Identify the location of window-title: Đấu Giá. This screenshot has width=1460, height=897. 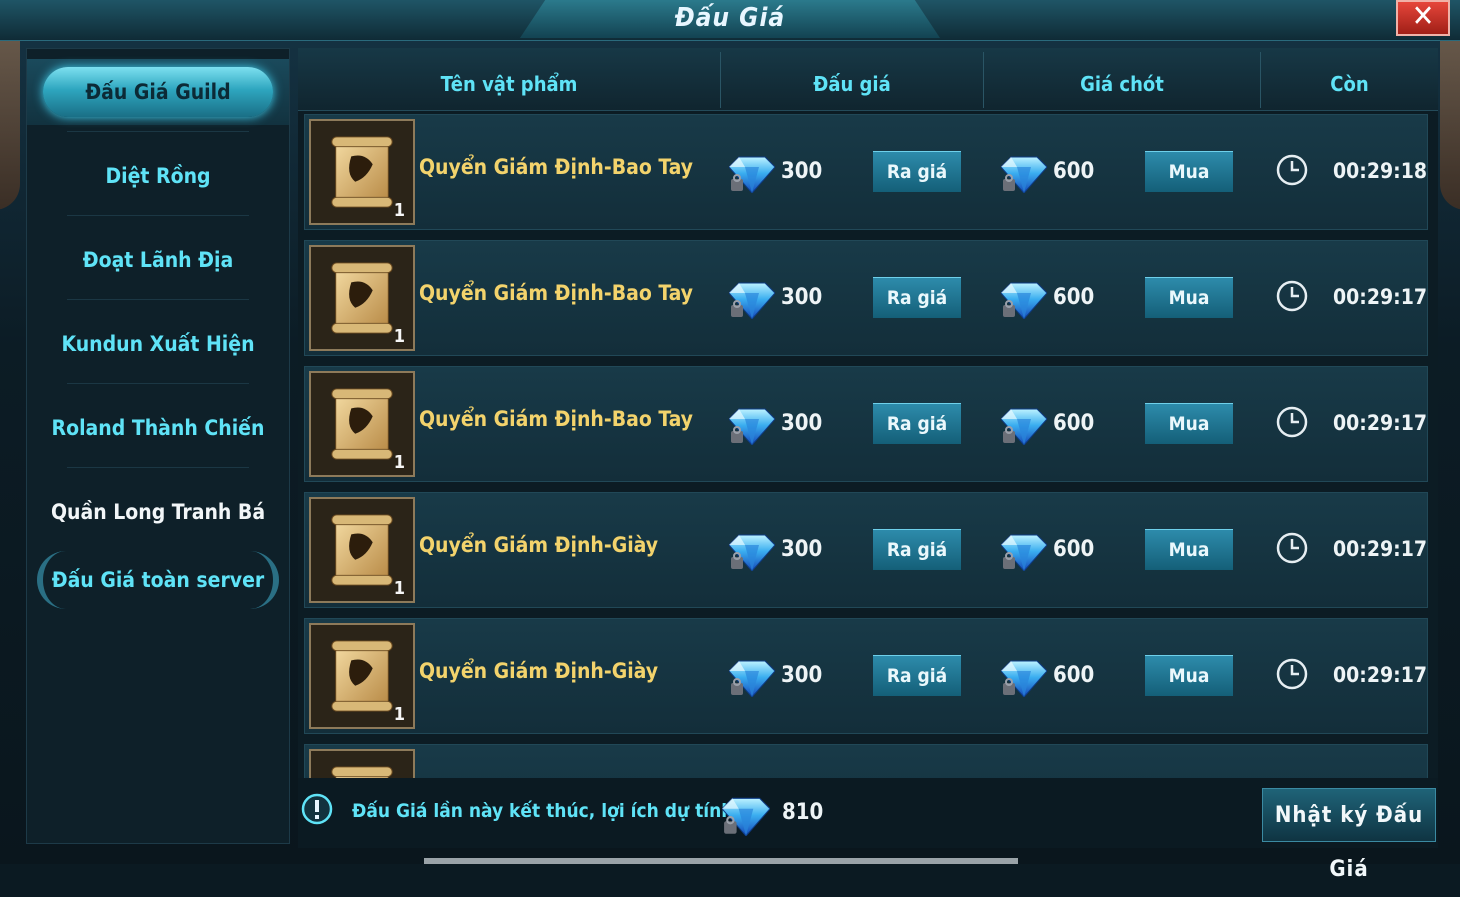
(730, 18).